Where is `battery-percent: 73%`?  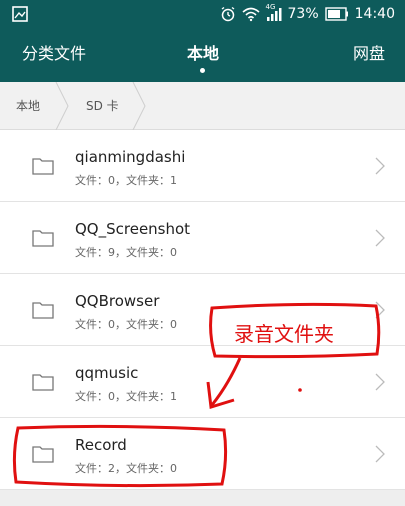
battery-percent: 73% is located at coordinates (303, 14).